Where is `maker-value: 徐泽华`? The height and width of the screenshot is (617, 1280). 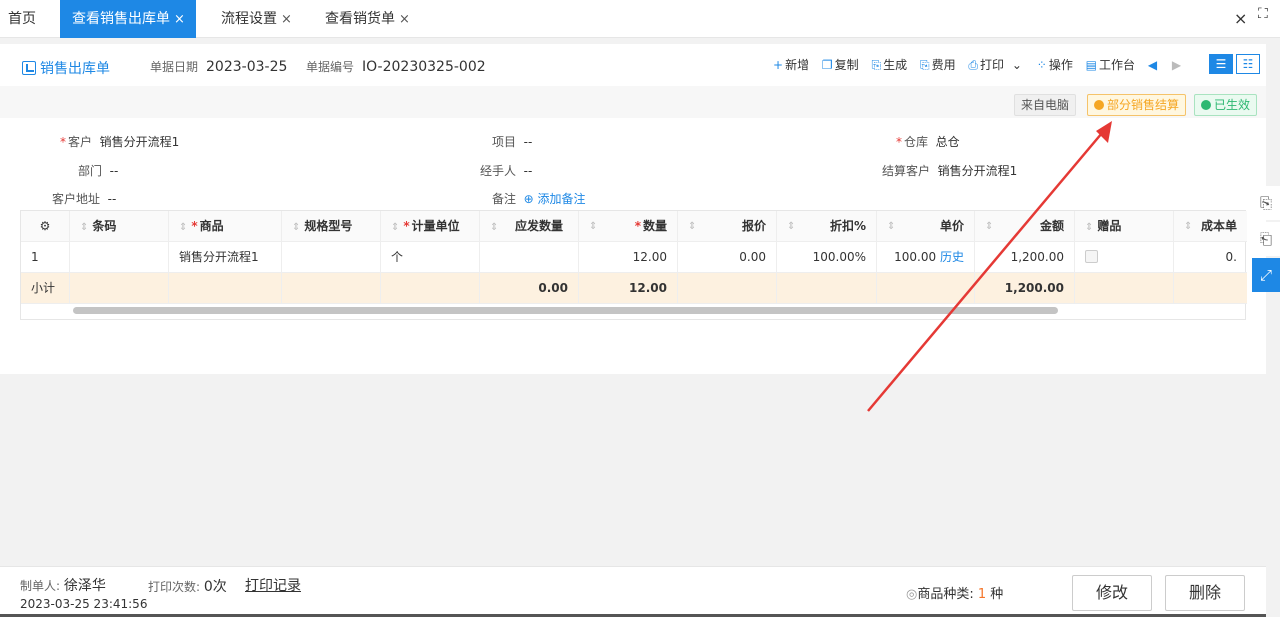
maker-value: 徐泽华 is located at coordinates (84, 586).